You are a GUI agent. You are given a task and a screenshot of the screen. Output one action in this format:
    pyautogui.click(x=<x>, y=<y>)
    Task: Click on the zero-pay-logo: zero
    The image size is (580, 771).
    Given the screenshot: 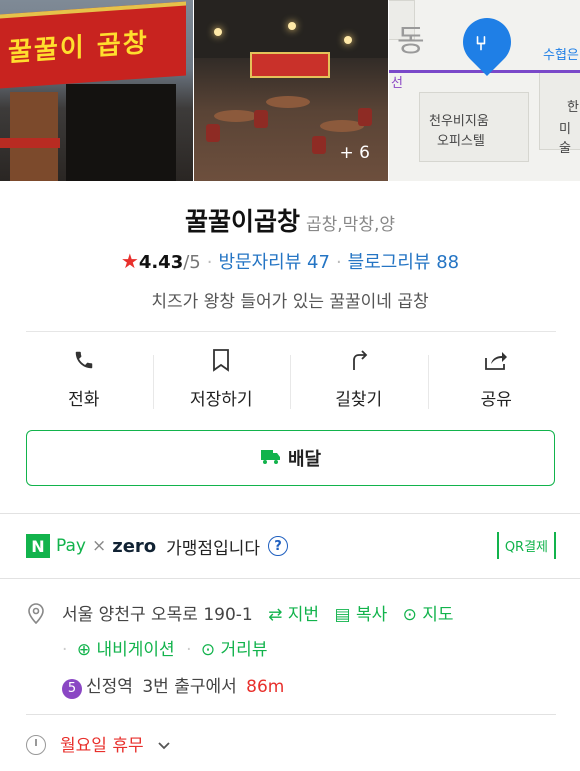 What is the action you would take?
    pyautogui.click(x=134, y=546)
    